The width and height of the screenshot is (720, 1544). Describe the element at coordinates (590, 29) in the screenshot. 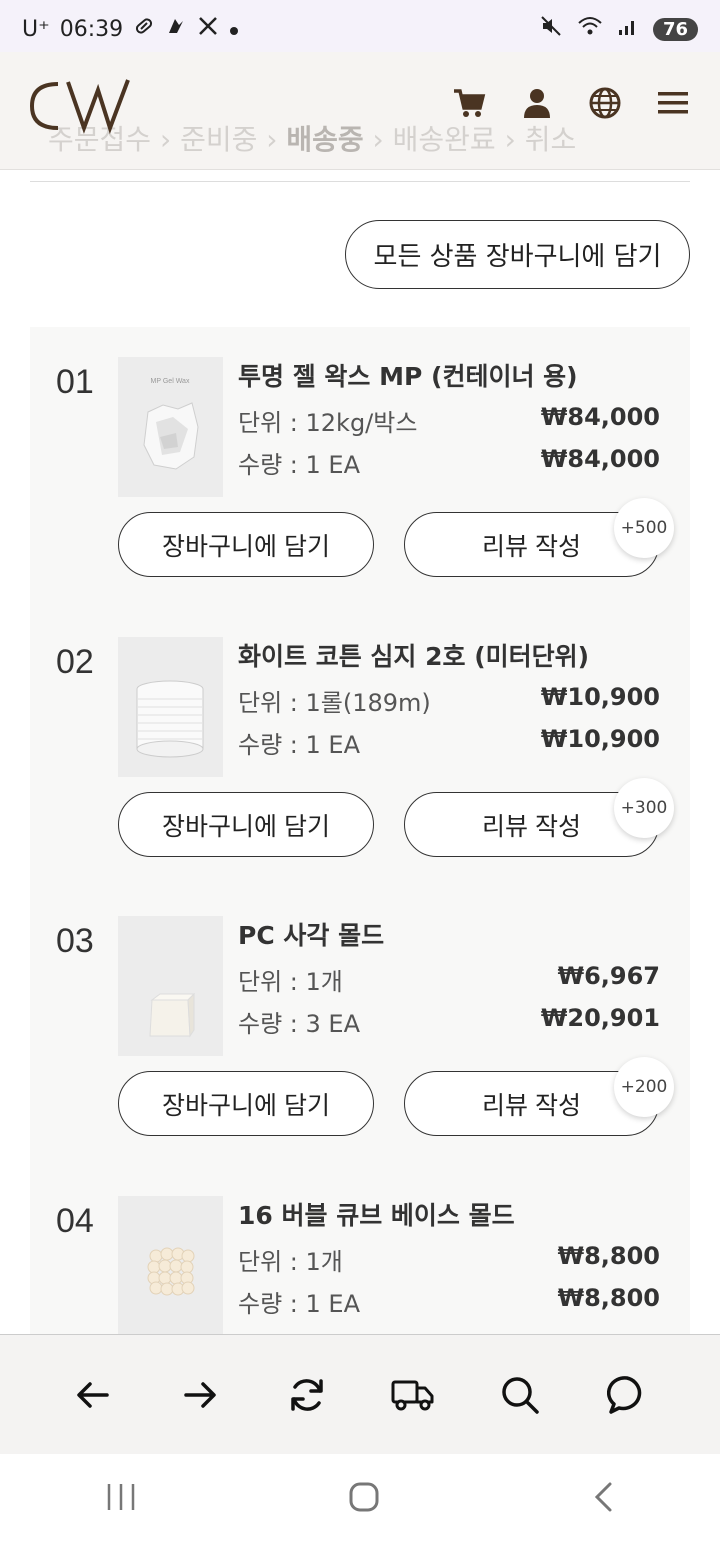

I see `wifi-icon` at that location.